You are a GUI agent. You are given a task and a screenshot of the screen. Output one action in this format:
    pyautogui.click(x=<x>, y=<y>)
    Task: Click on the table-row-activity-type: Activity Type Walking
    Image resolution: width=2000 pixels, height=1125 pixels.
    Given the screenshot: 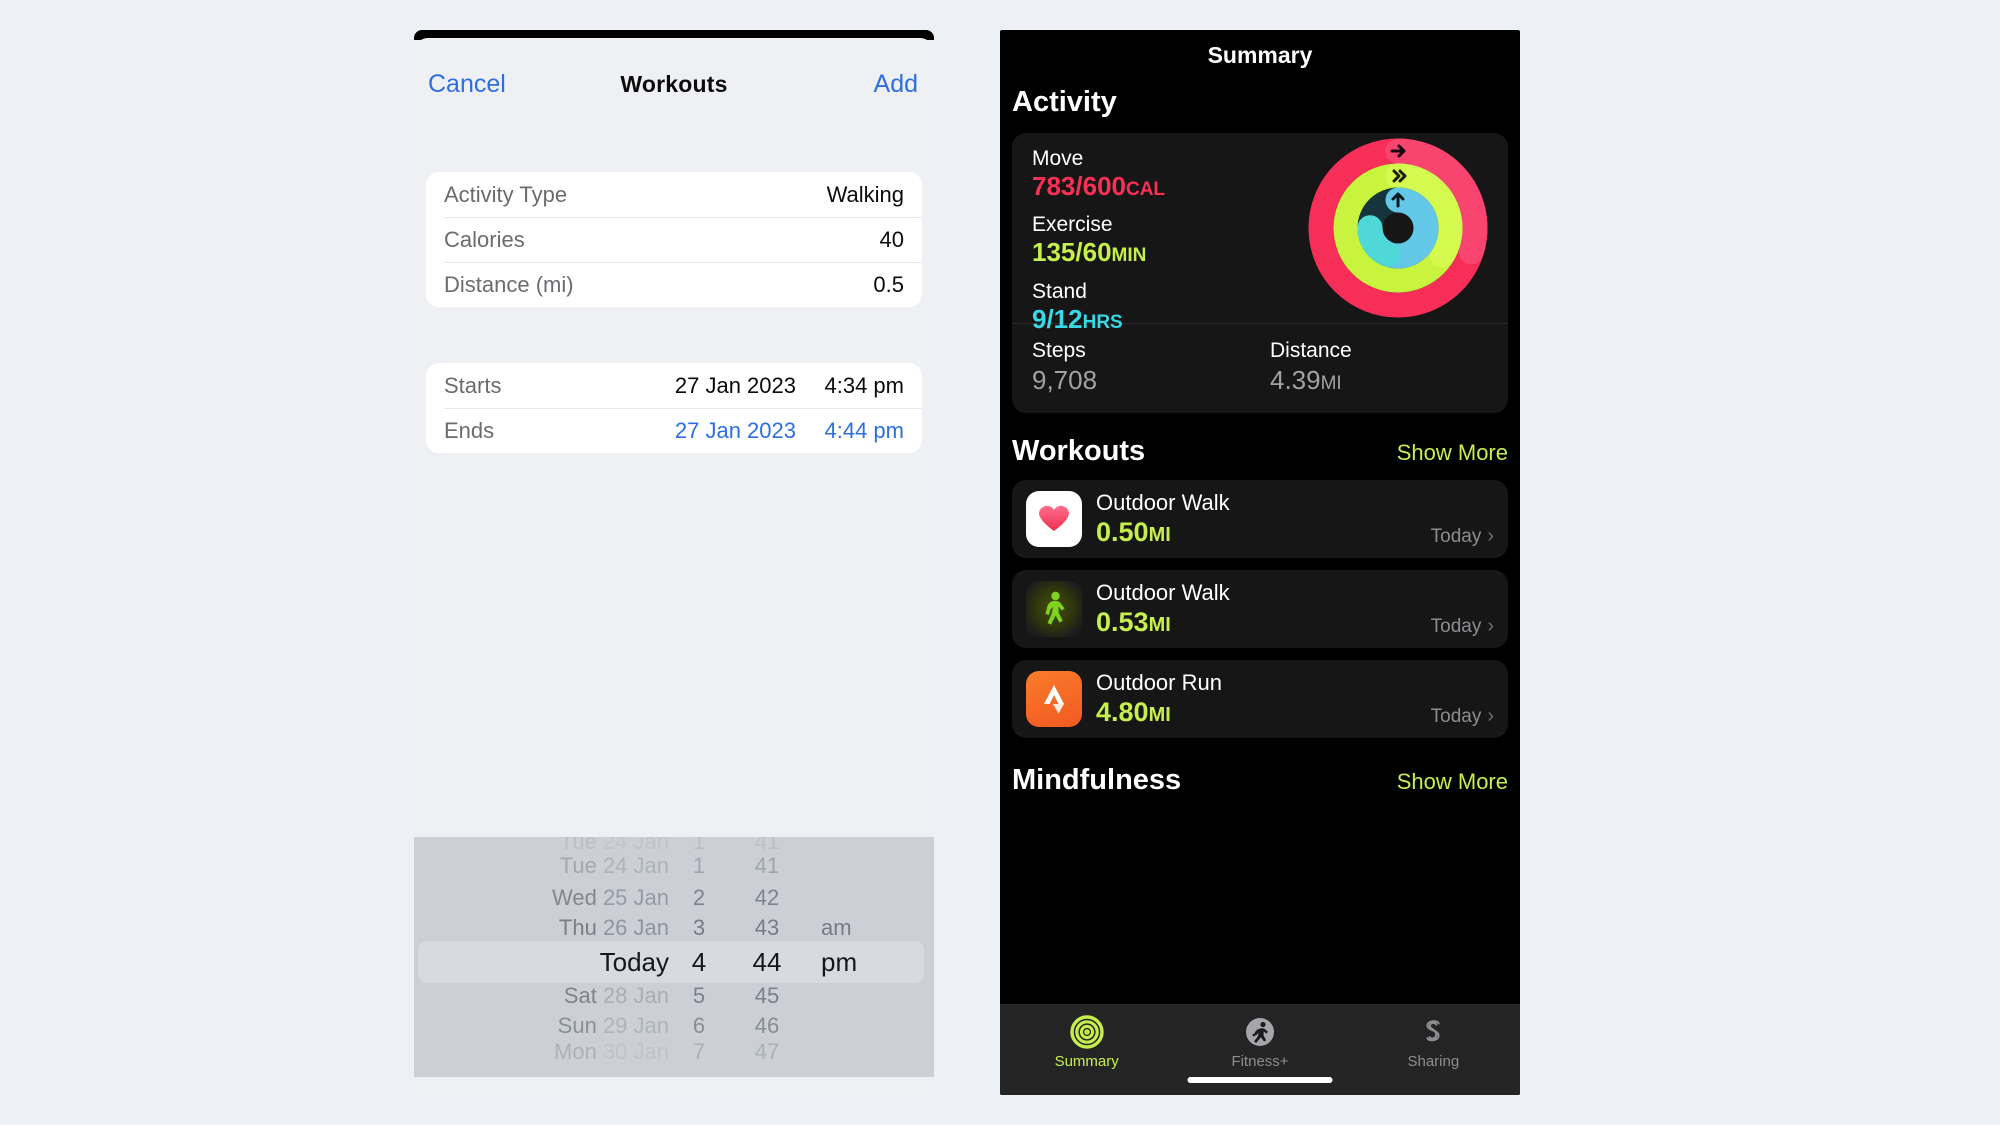 What is the action you would take?
    pyautogui.click(x=674, y=194)
    